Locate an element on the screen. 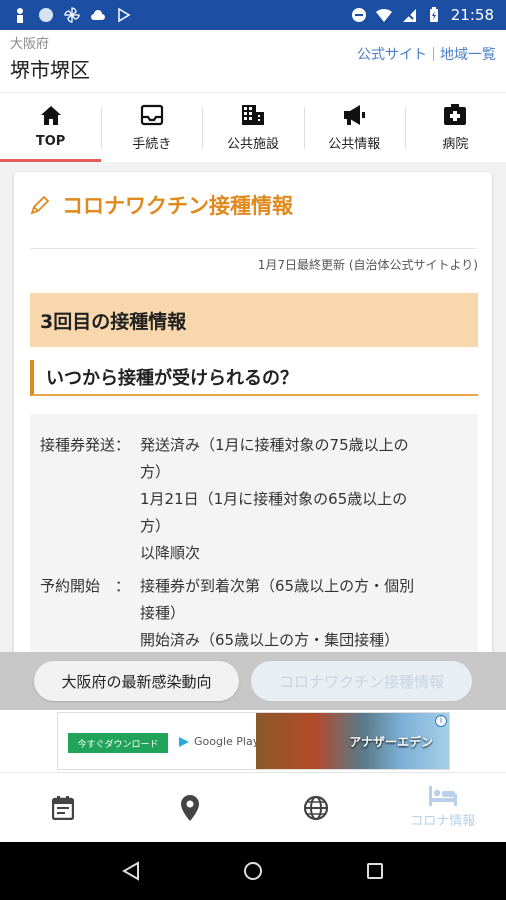 This screenshot has height=900, width=506. tab-hospital: 病院 is located at coordinates (455, 127).